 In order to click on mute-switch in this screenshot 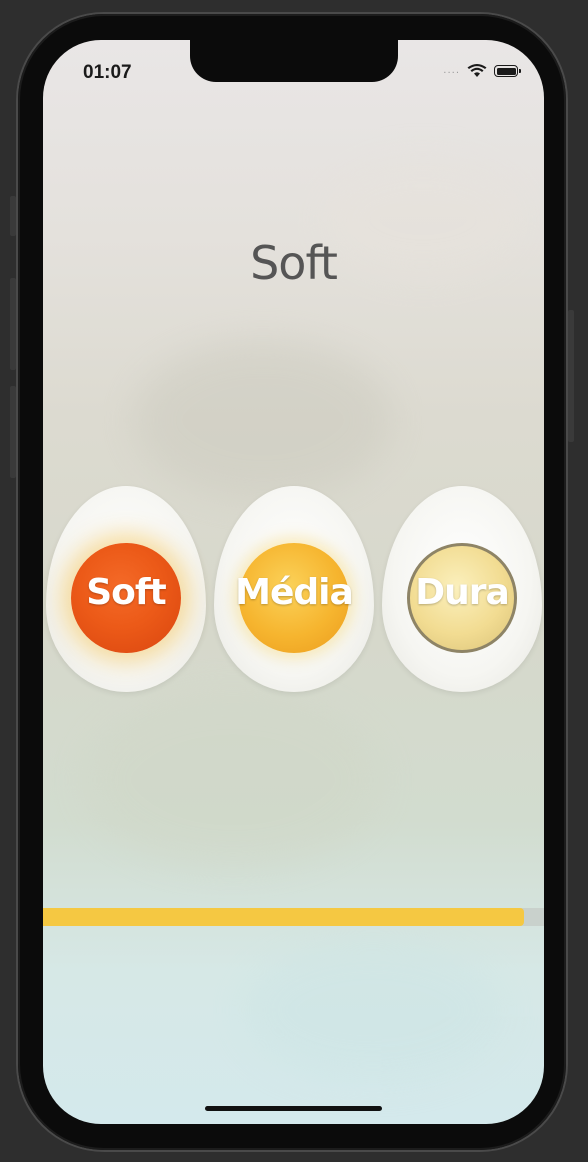, I will do `click(13, 216)`.